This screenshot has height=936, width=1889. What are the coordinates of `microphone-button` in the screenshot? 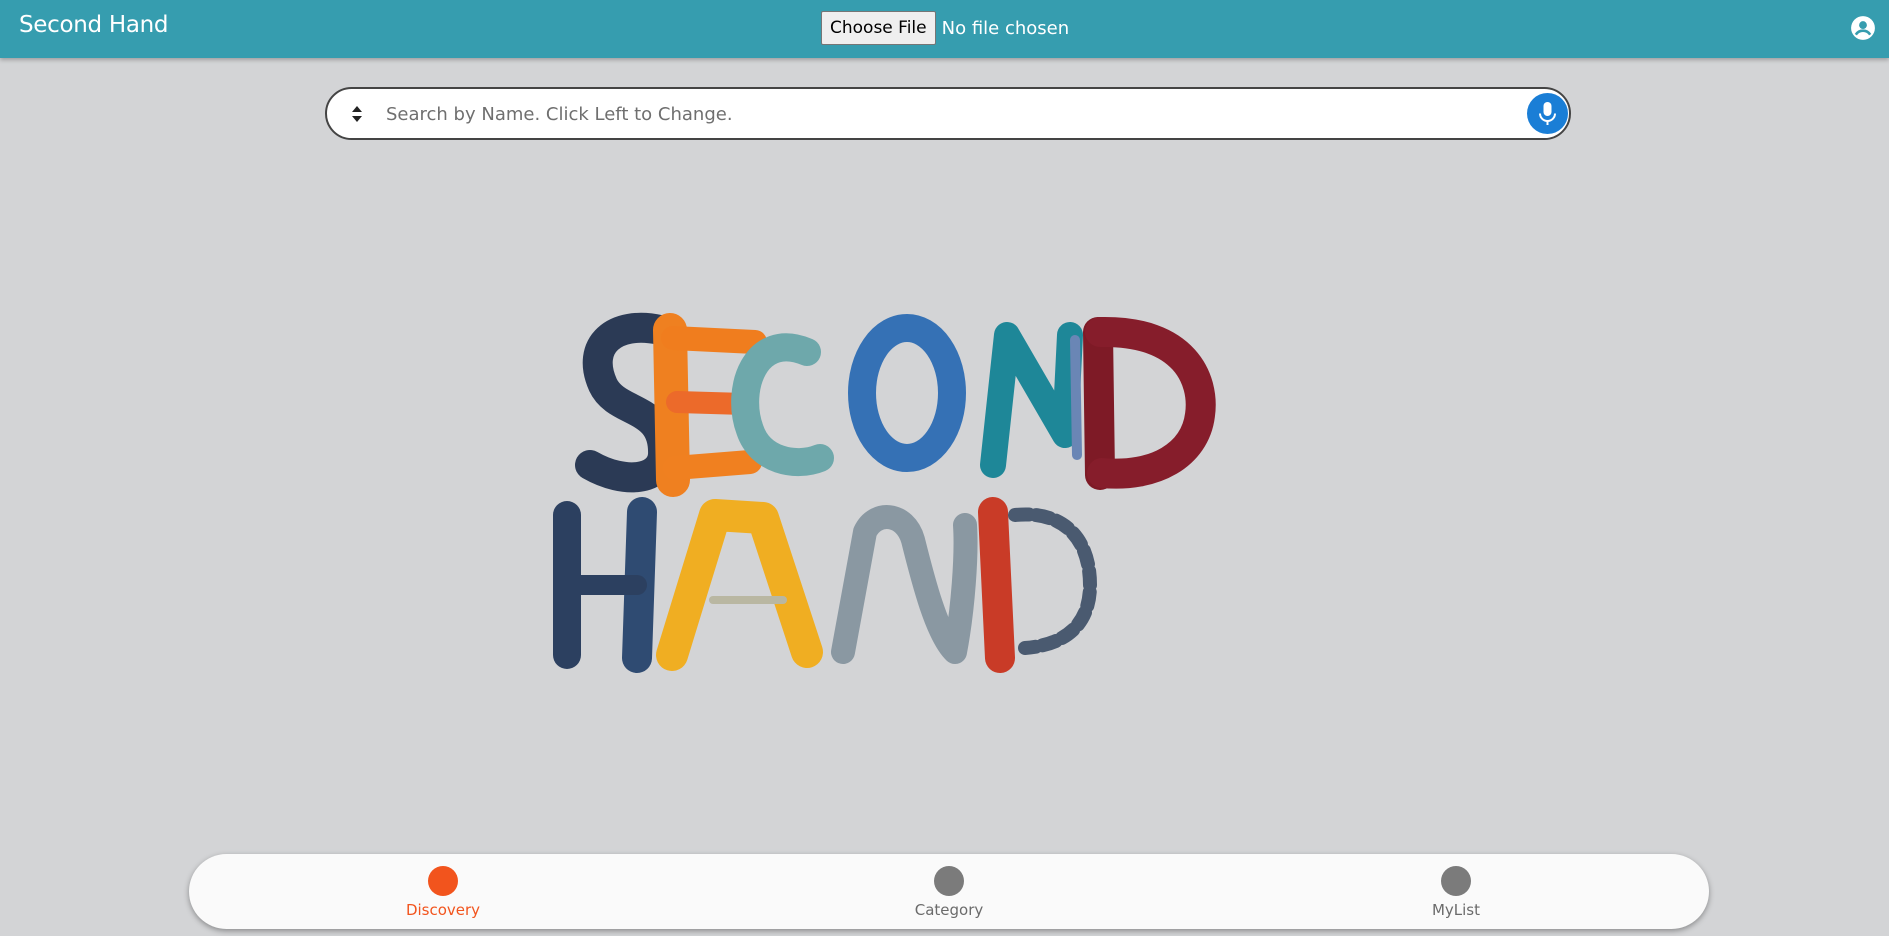 It's located at (1547, 113).